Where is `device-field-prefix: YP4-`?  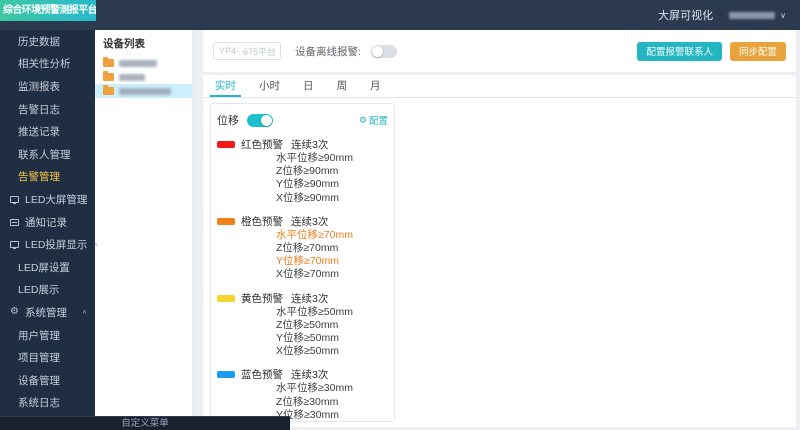
device-field-prefix: YP4- is located at coordinates (229, 51).